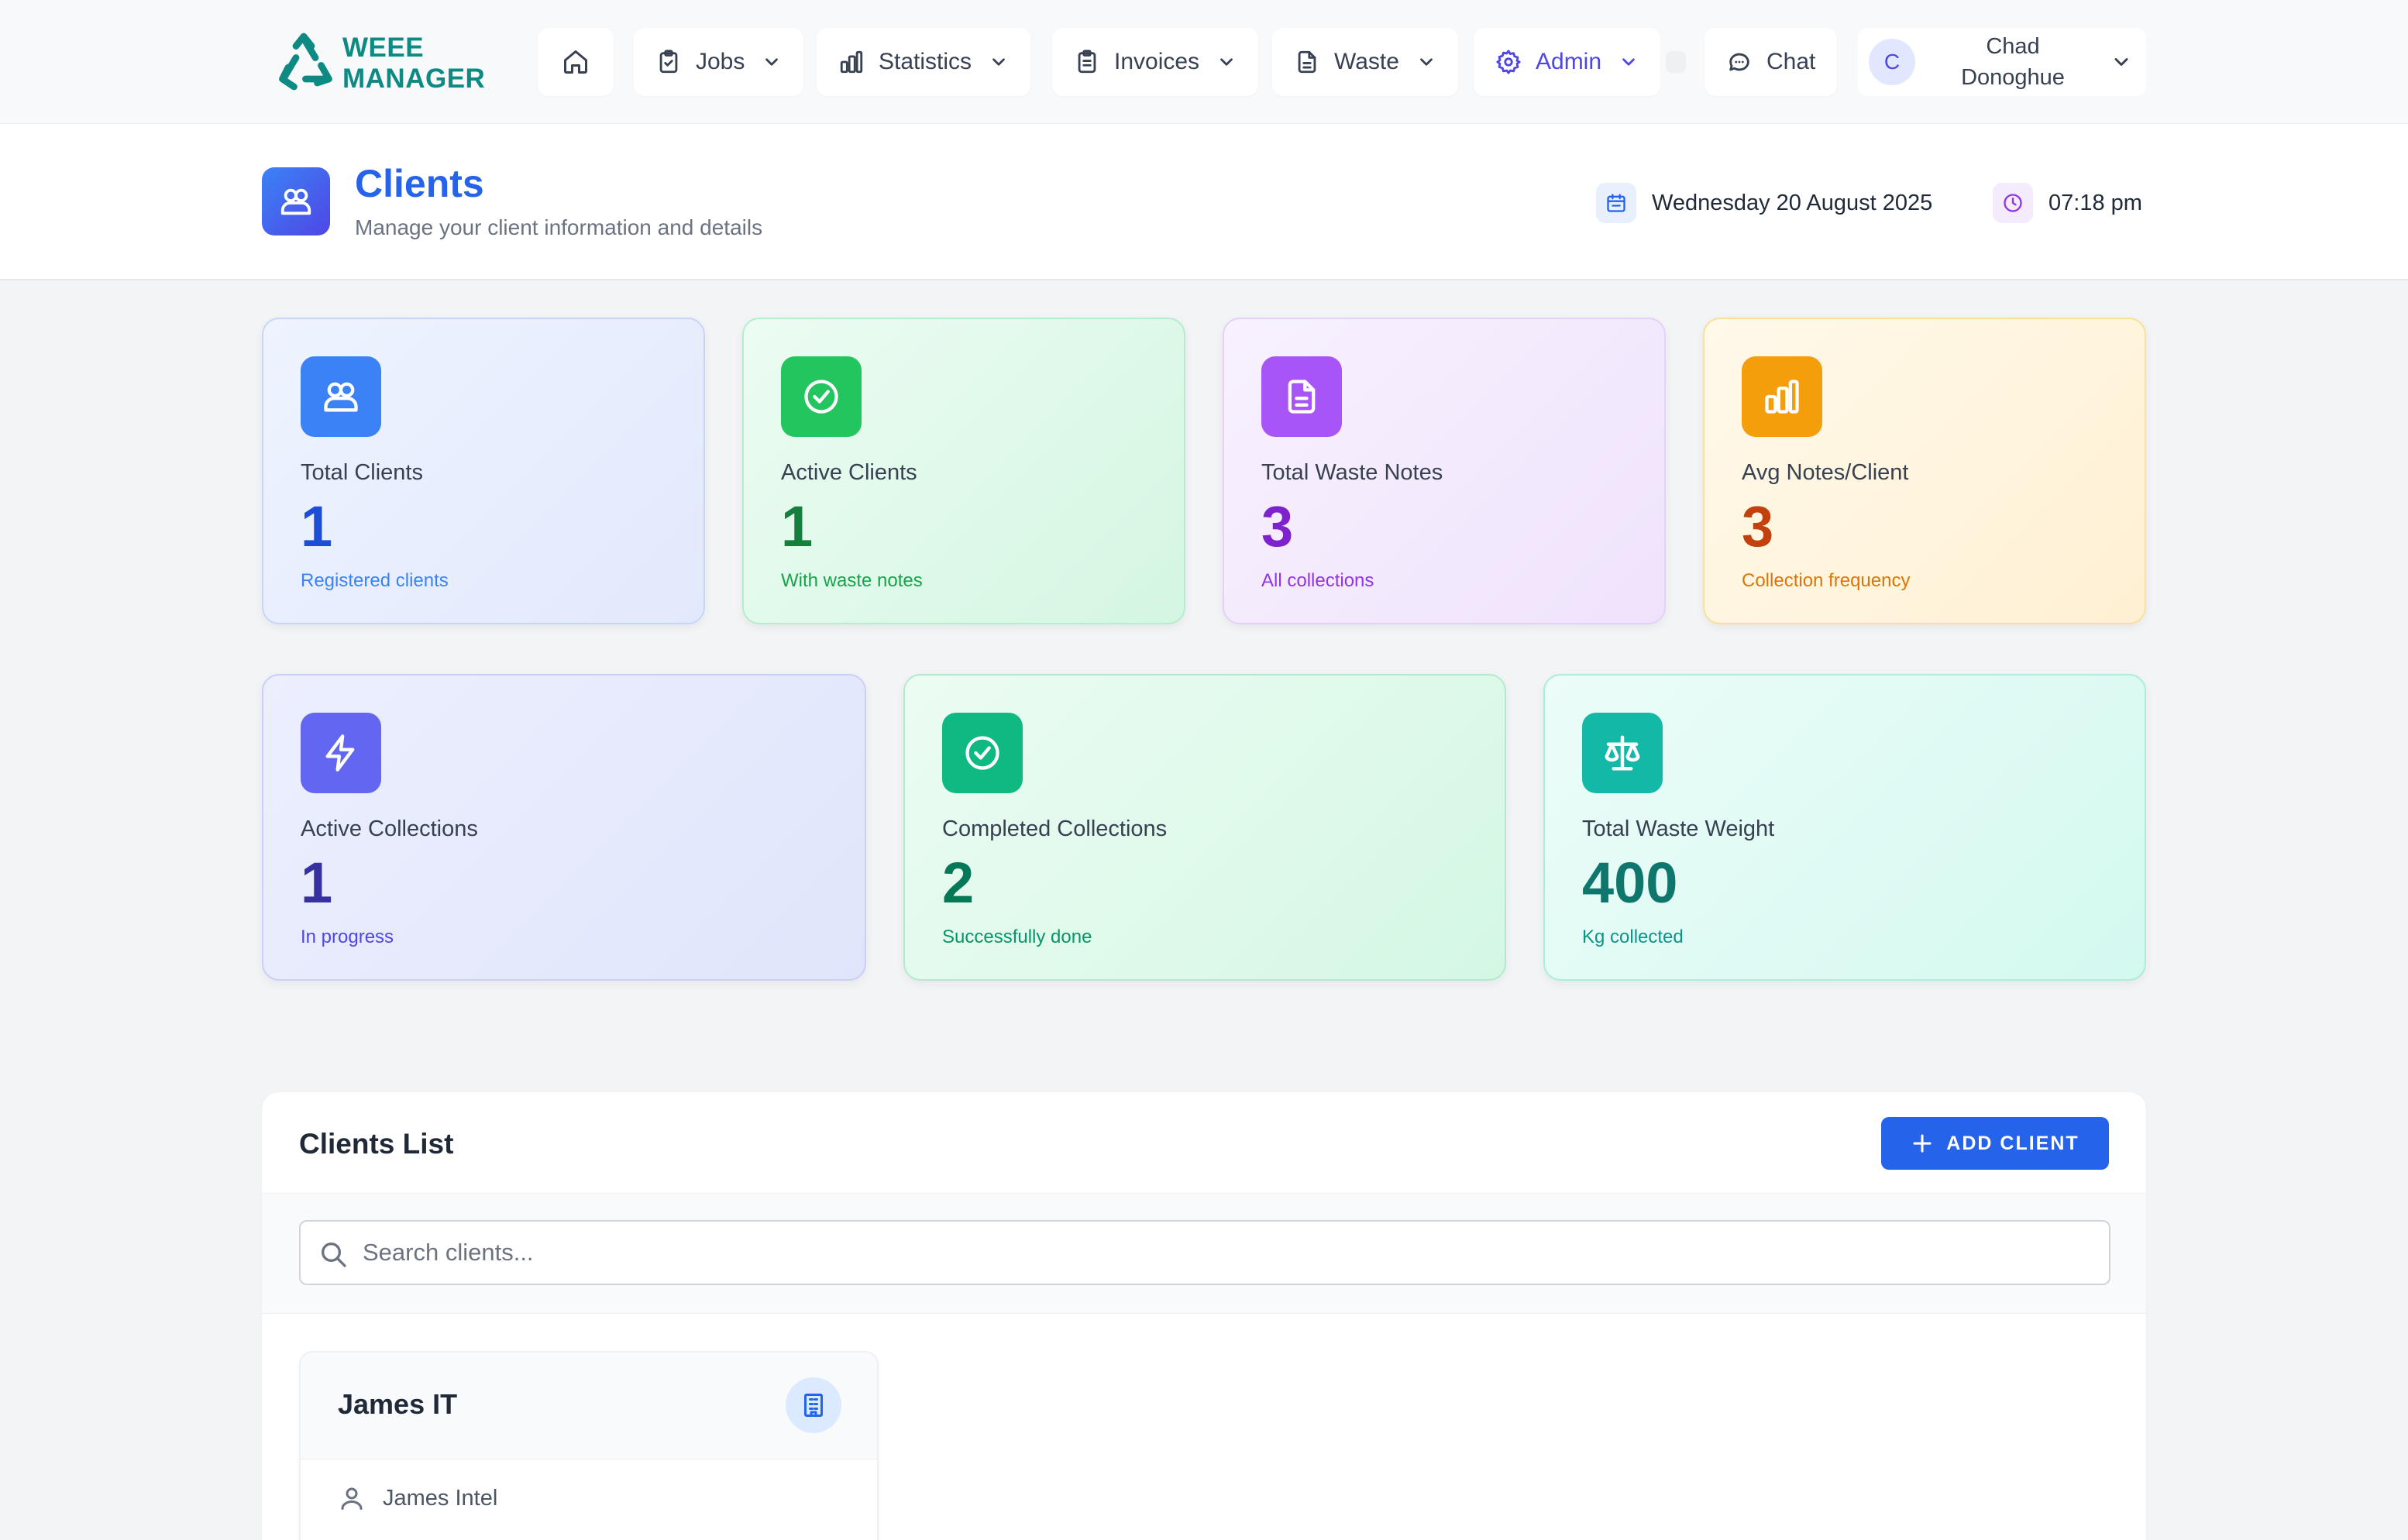 The image size is (2408, 1540). Describe the element at coordinates (1792, 202) in the screenshot. I see `date-text: Wednesday 20 August 2025` at that location.